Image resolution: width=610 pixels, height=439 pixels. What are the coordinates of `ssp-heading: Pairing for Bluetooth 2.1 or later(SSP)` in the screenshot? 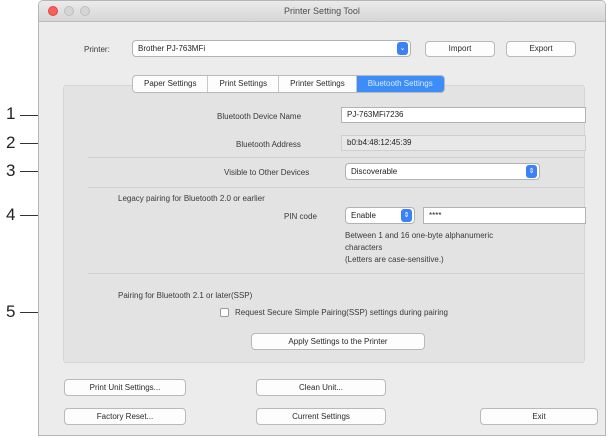 It's located at (185, 295).